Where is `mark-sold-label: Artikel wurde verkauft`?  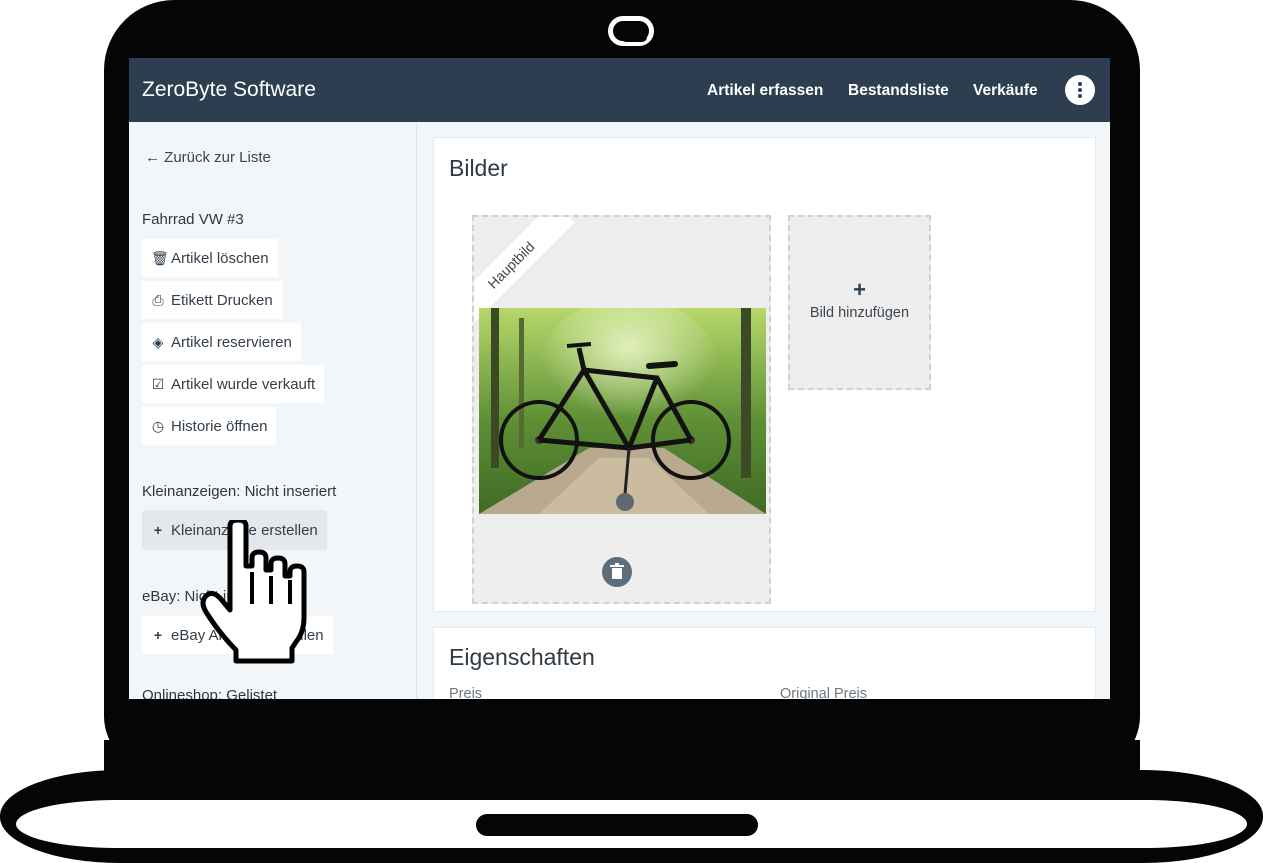 mark-sold-label: Artikel wurde verkauft is located at coordinates (243, 384).